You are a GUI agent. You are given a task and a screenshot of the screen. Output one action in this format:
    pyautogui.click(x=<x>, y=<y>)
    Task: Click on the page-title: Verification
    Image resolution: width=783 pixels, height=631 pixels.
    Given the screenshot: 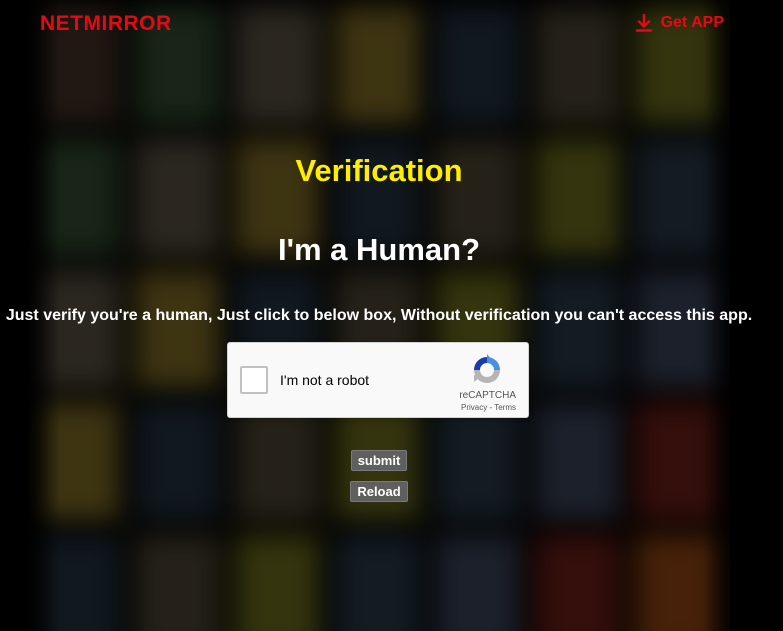 What is the action you would take?
    pyautogui.click(x=379, y=170)
    